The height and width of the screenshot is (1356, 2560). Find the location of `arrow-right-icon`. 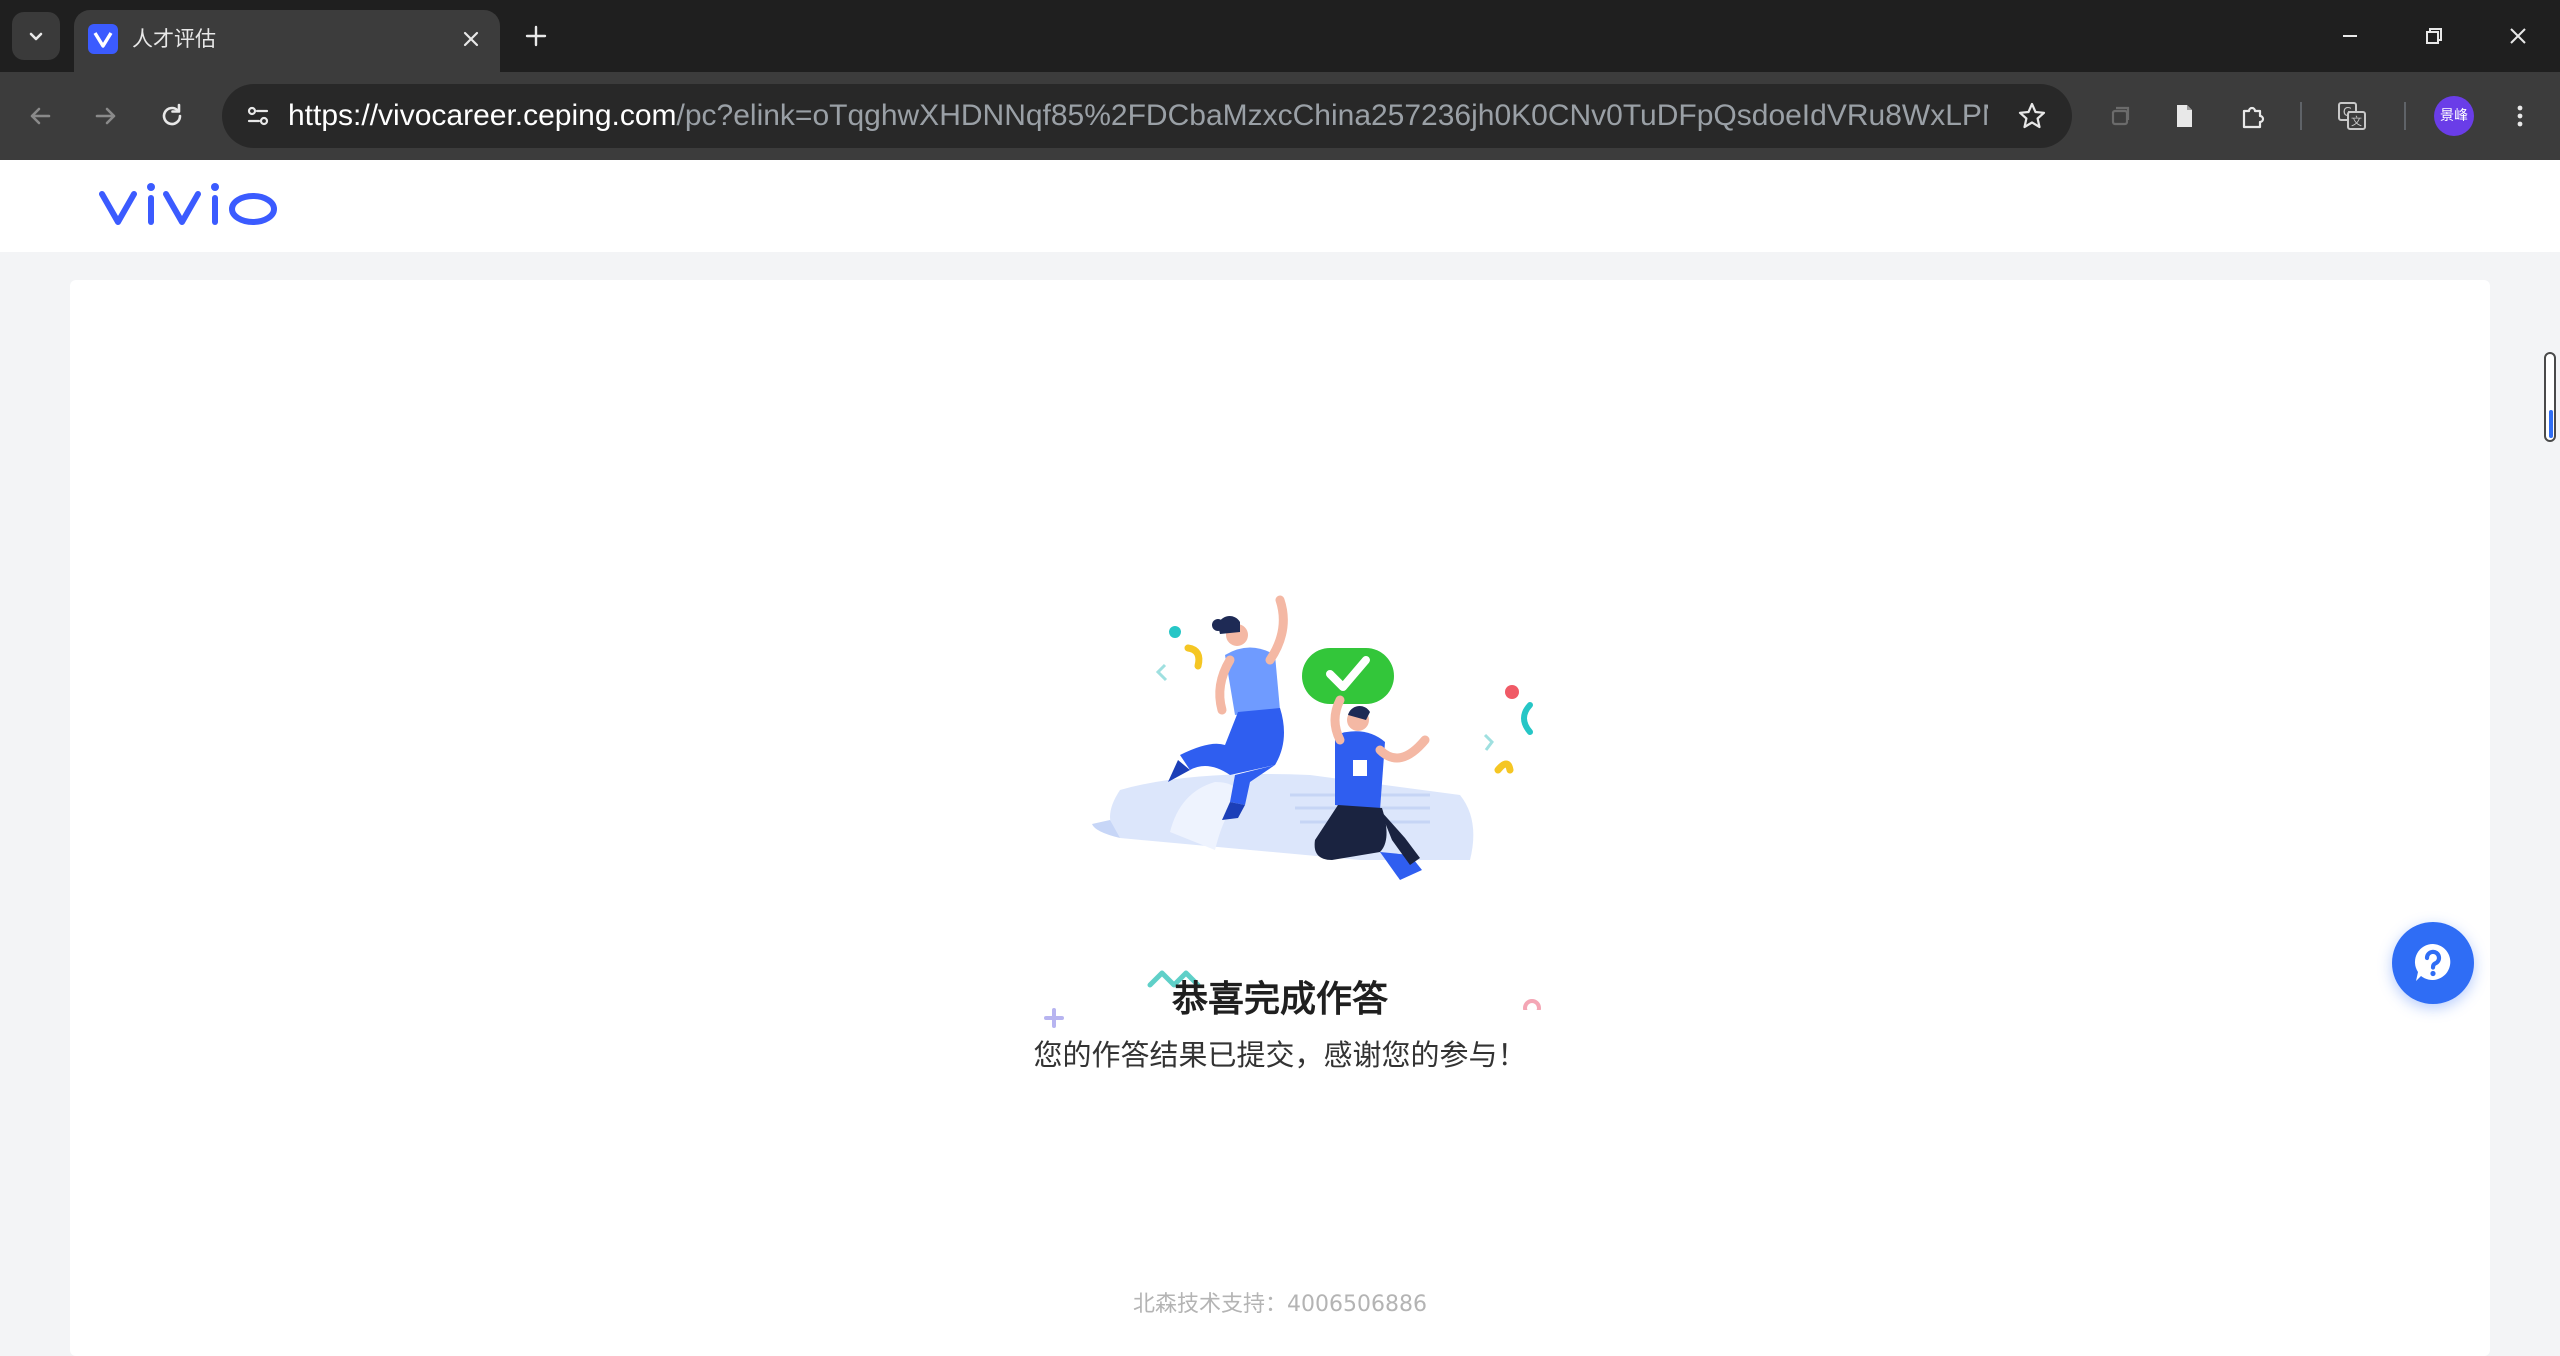

arrow-right-icon is located at coordinates (105, 116).